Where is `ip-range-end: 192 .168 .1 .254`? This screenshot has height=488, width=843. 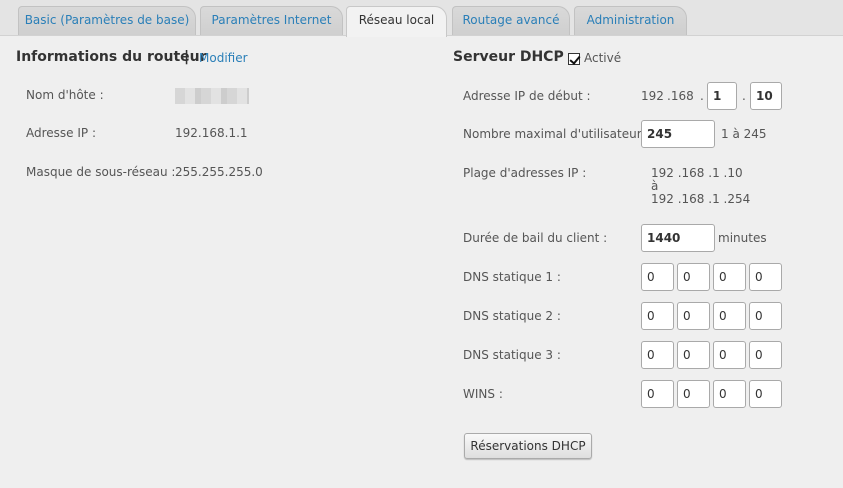 ip-range-end: 192 .168 .1 .254 is located at coordinates (701, 199).